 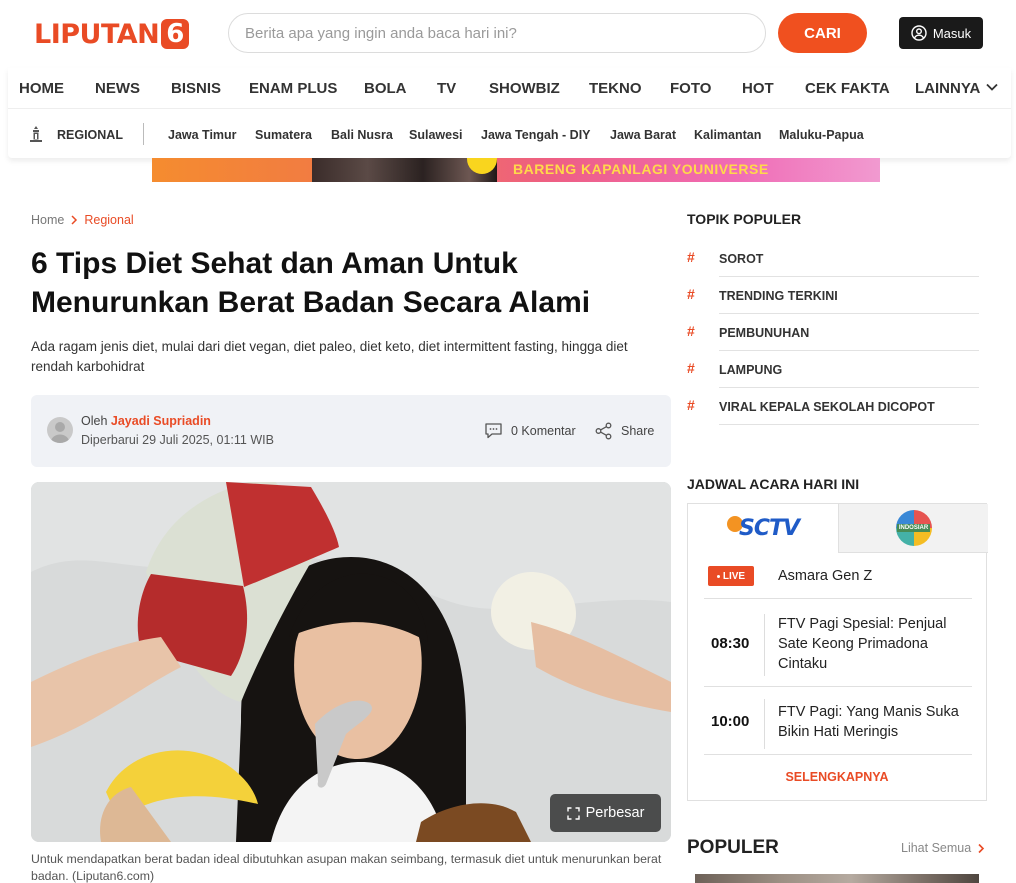 I want to click on sctv-logo-text: SCTV, so click(x=769, y=528).